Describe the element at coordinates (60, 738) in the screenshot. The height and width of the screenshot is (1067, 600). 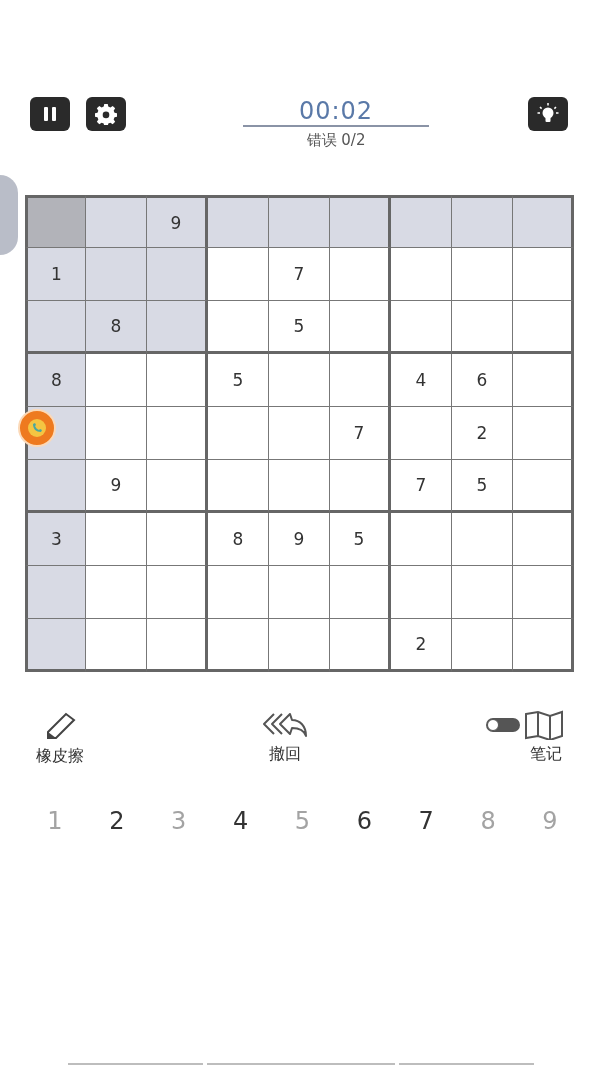
I see `eraser-button: 橡皮擦` at that location.